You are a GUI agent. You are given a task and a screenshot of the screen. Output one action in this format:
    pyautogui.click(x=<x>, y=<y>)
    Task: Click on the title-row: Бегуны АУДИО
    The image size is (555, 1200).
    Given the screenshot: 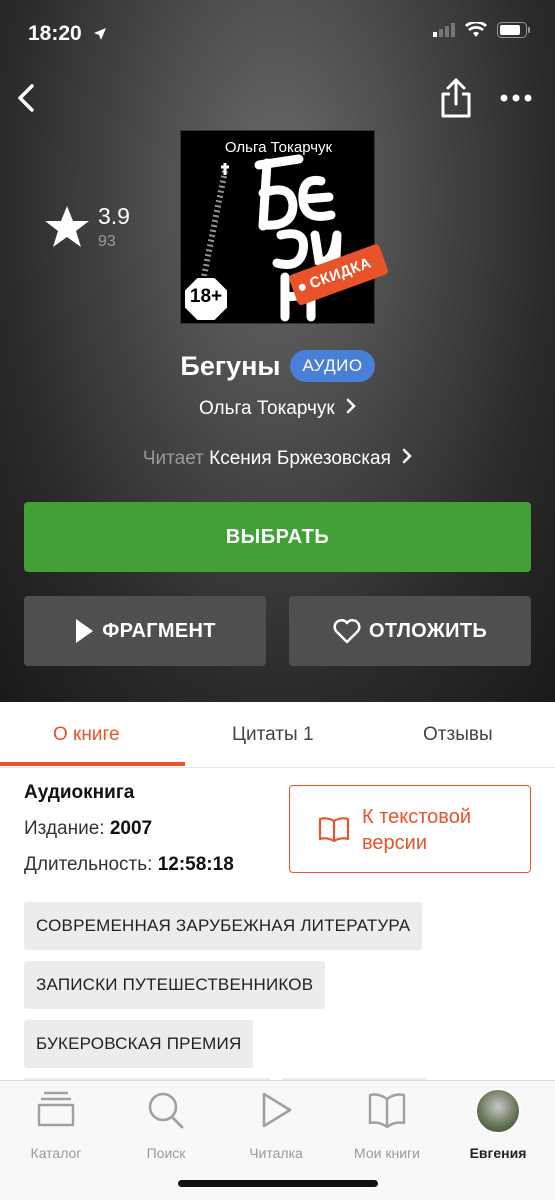 What is the action you would take?
    pyautogui.click(x=277, y=366)
    